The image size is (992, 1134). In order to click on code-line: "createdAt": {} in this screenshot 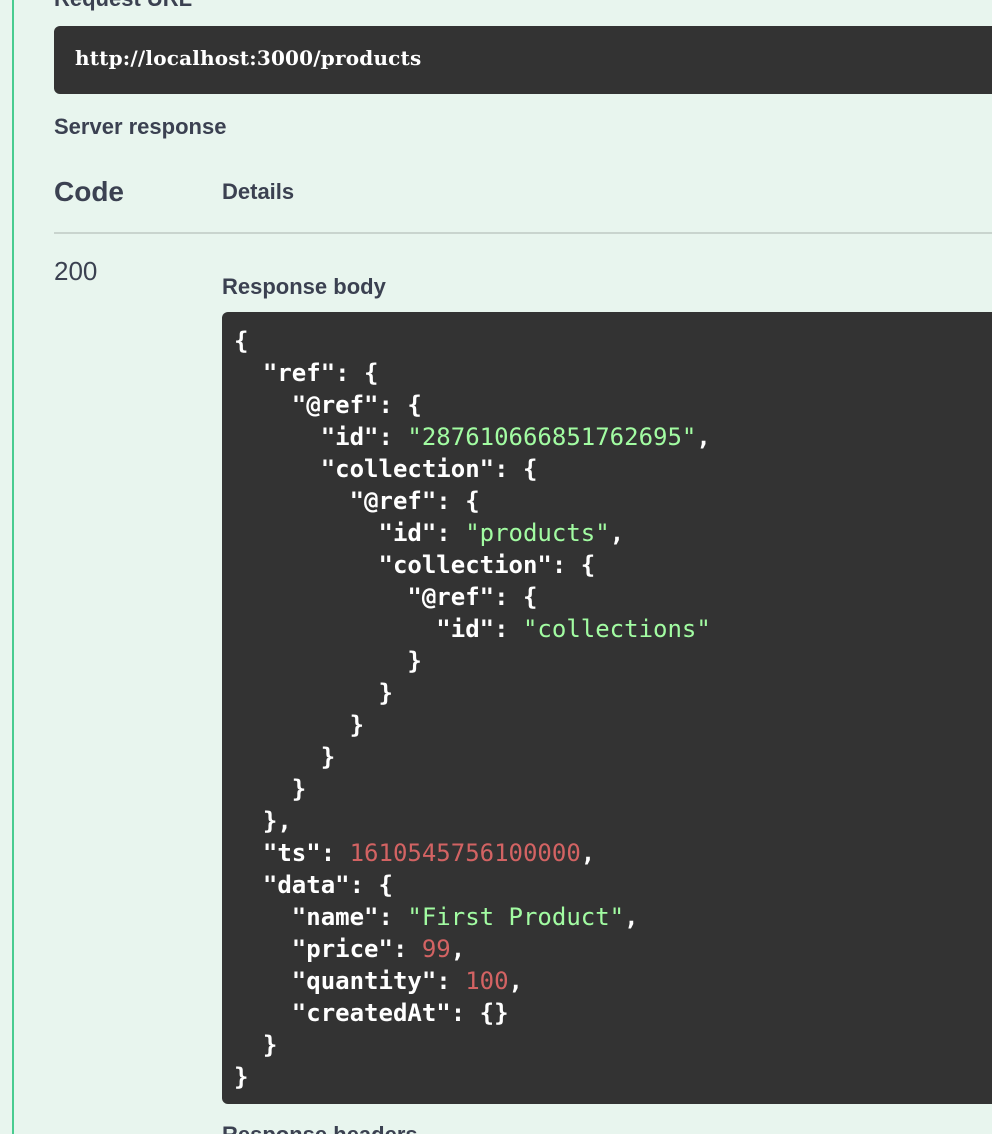, I will do `click(472, 1013)`.